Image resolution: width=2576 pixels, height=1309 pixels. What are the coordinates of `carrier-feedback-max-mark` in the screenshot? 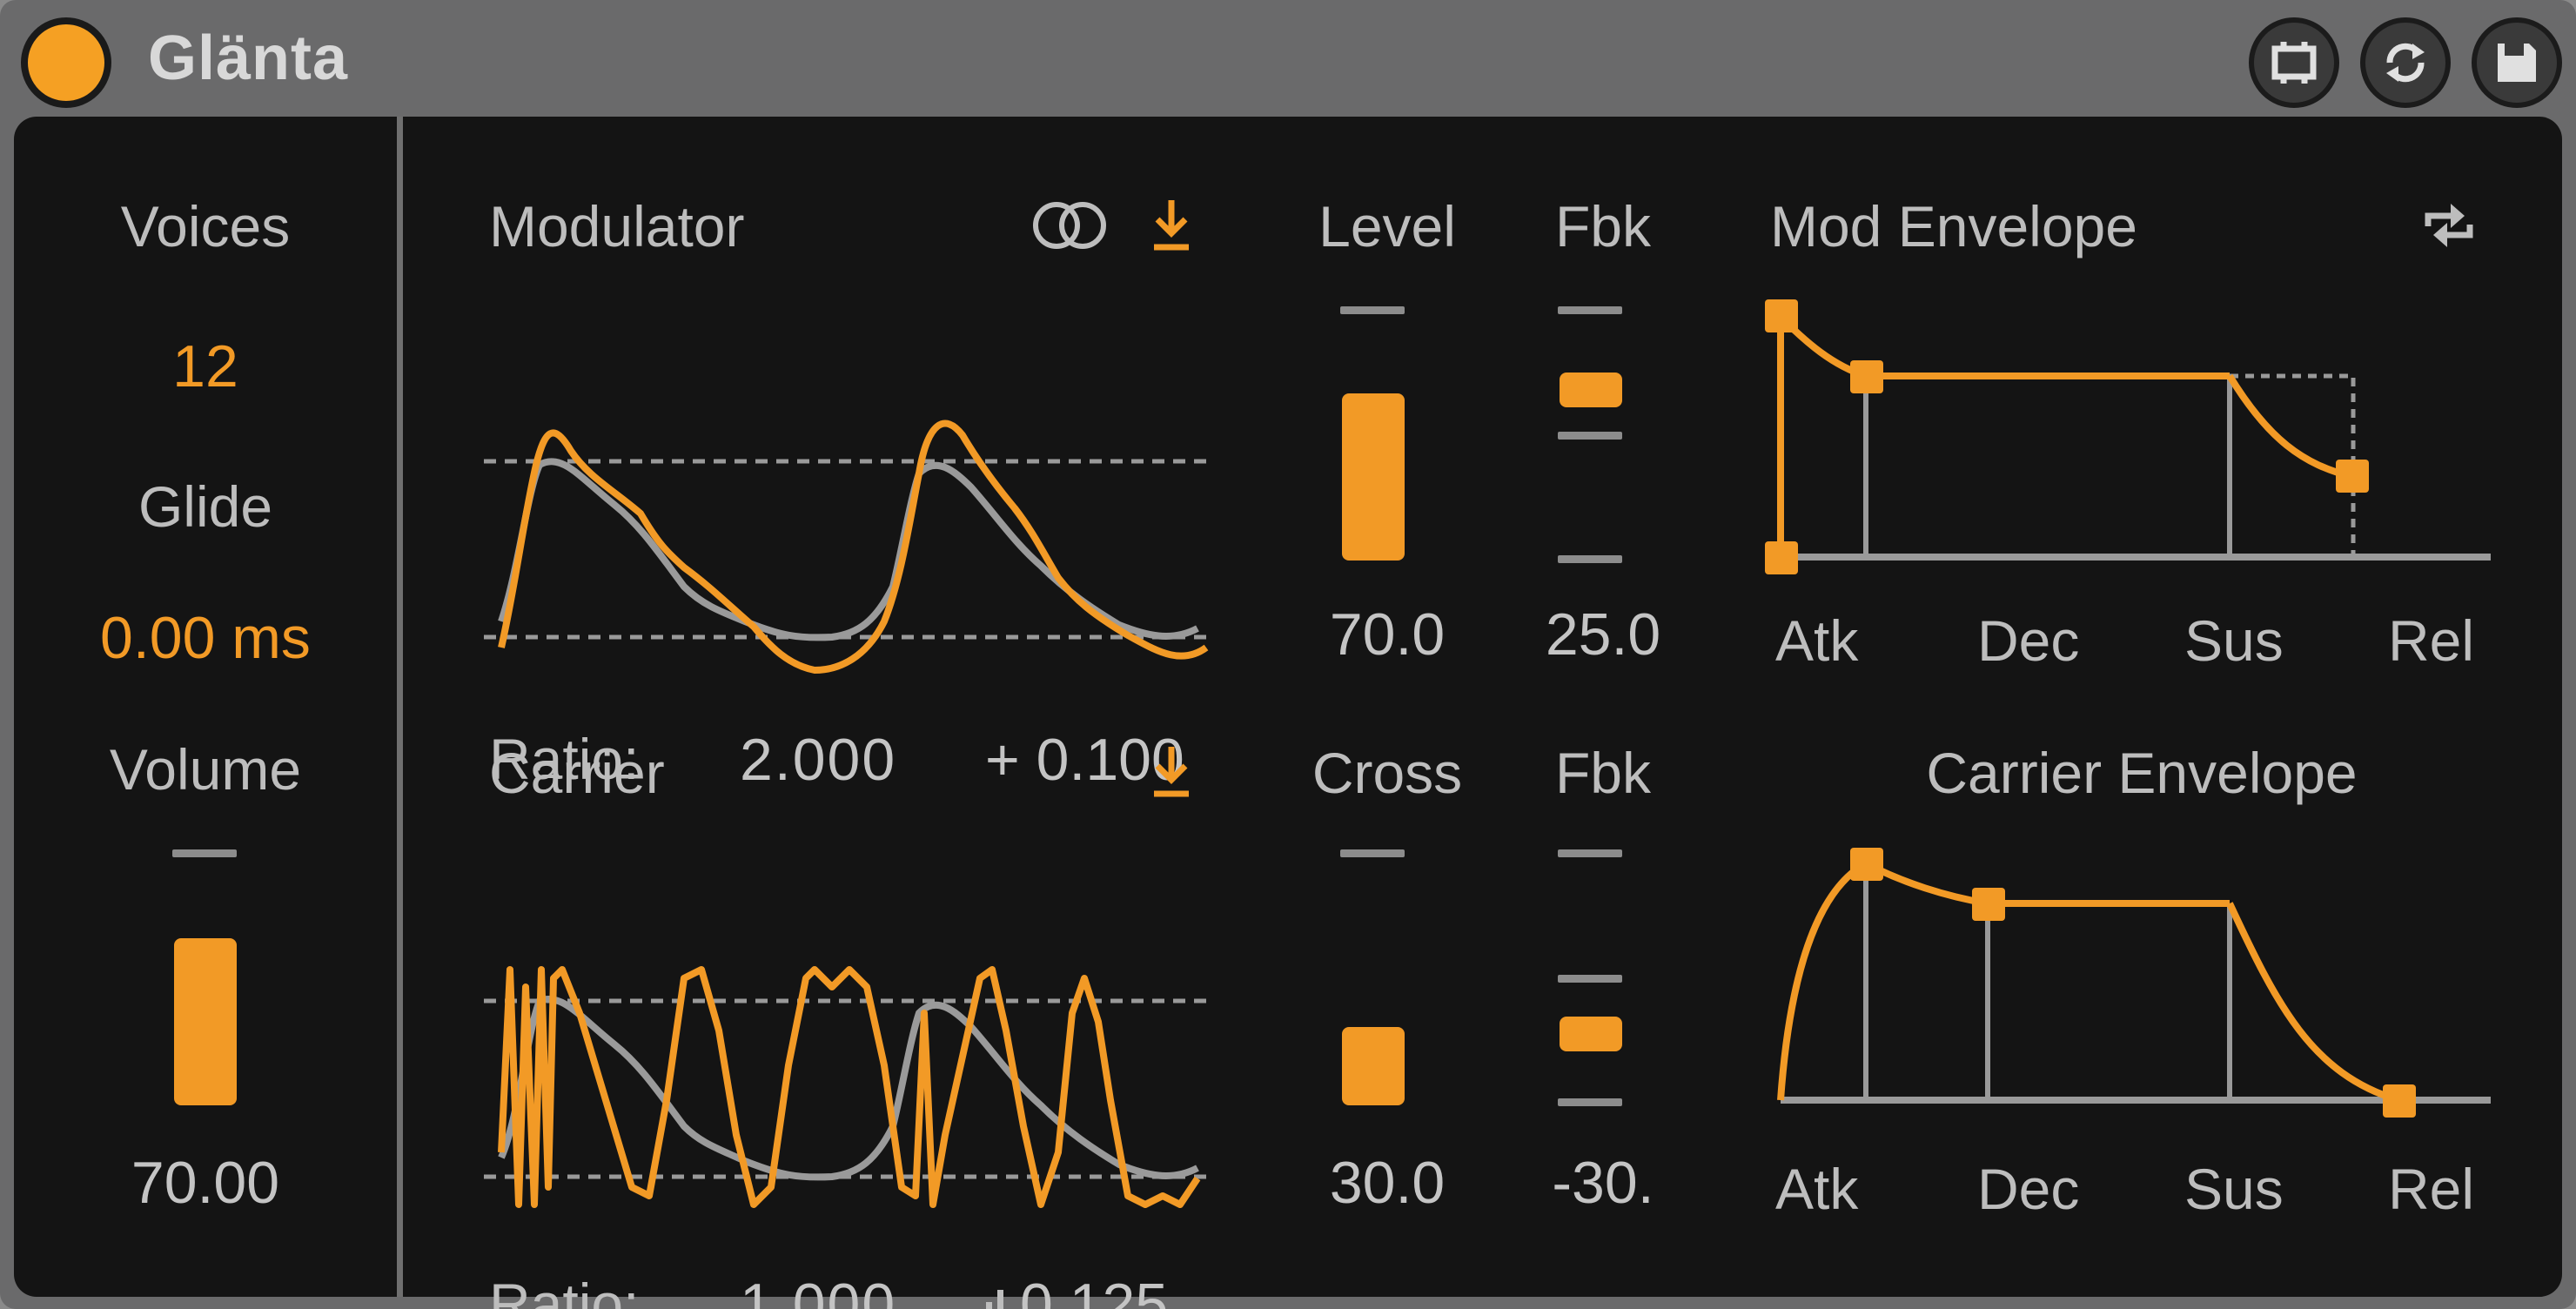 It's located at (1590, 853).